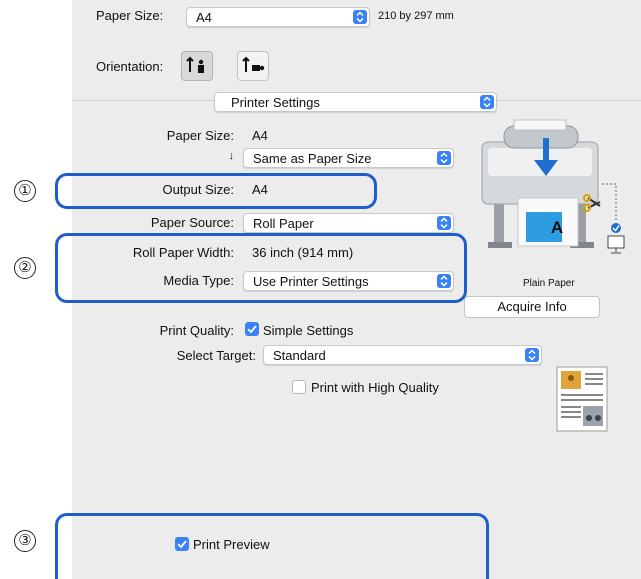 This screenshot has width=641, height=579. Describe the element at coordinates (283, 223) in the screenshot. I see `paper-source-value: Roll Paper` at that location.